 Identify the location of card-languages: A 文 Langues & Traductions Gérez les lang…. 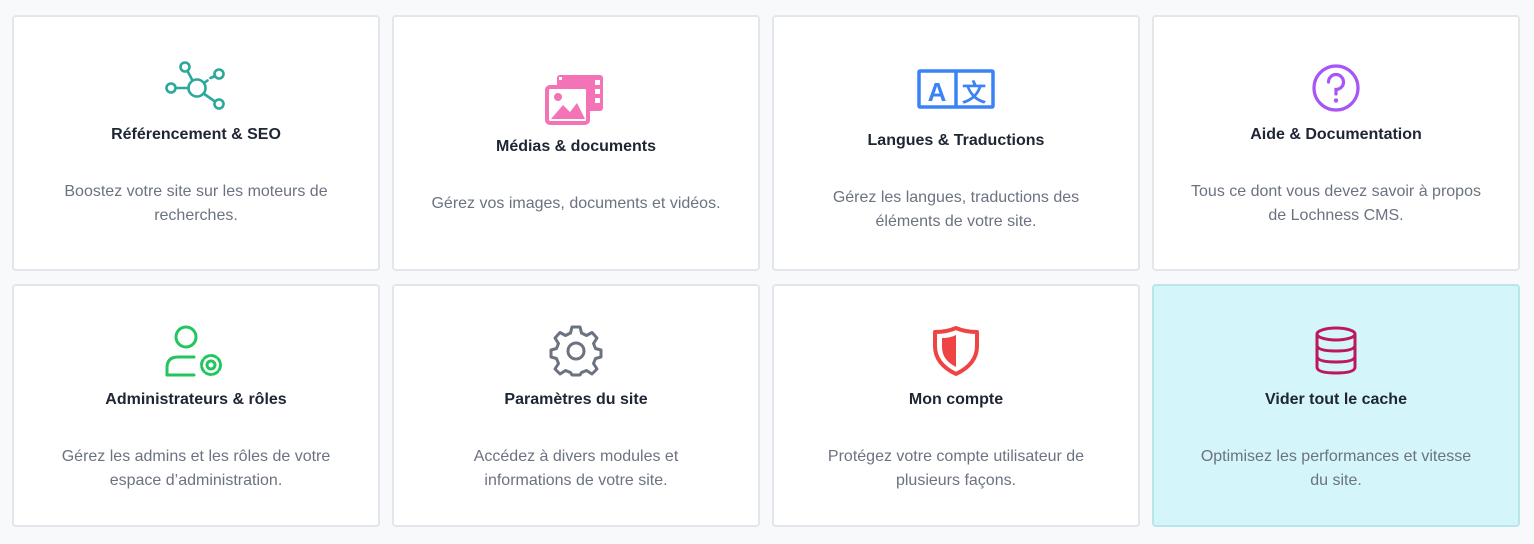
(956, 143).